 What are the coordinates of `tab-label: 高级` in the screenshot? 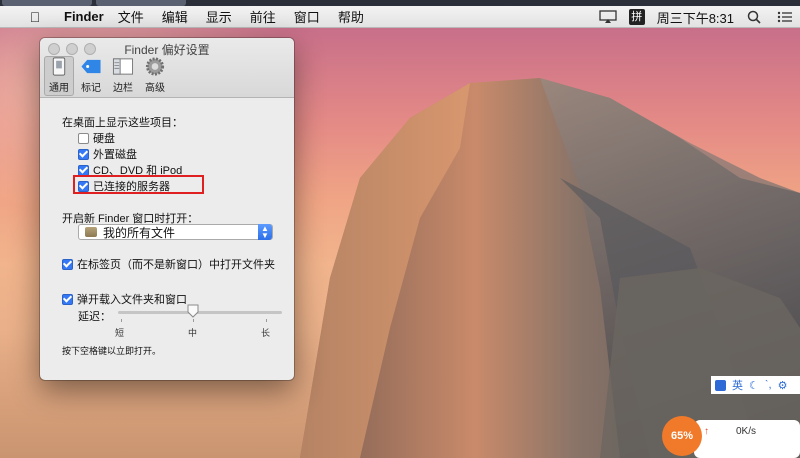 It's located at (155, 88).